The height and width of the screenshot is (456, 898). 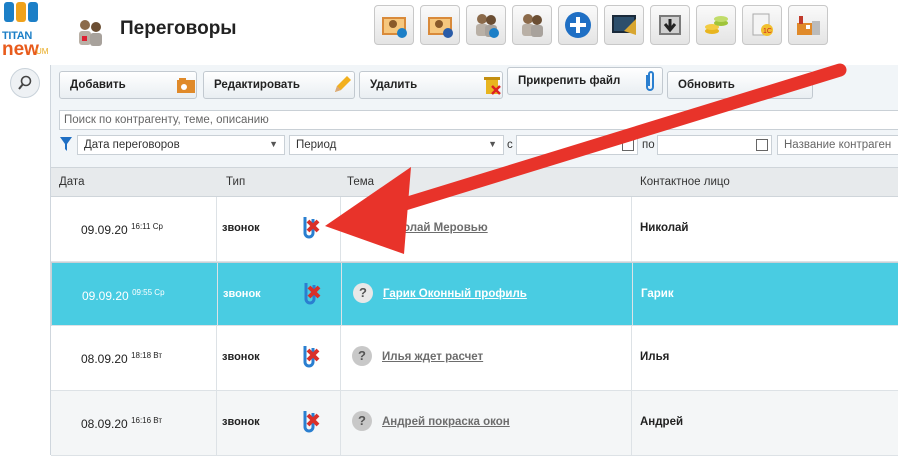 I want to click on row-date: 08.09.20 18:18 Вт, so click(x=122, y=358).